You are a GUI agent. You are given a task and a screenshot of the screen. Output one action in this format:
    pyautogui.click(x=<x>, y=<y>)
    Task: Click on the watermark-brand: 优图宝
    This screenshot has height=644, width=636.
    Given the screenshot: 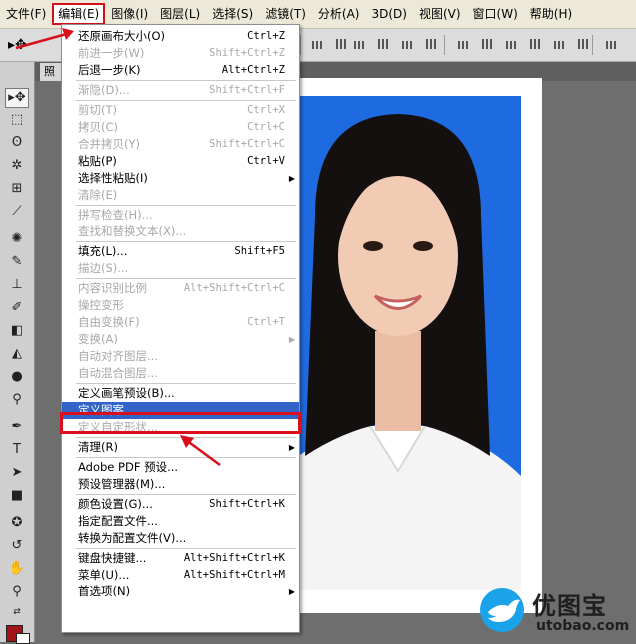 What is the action you would take?
    pyautogui.click(x=569, y=606)
    